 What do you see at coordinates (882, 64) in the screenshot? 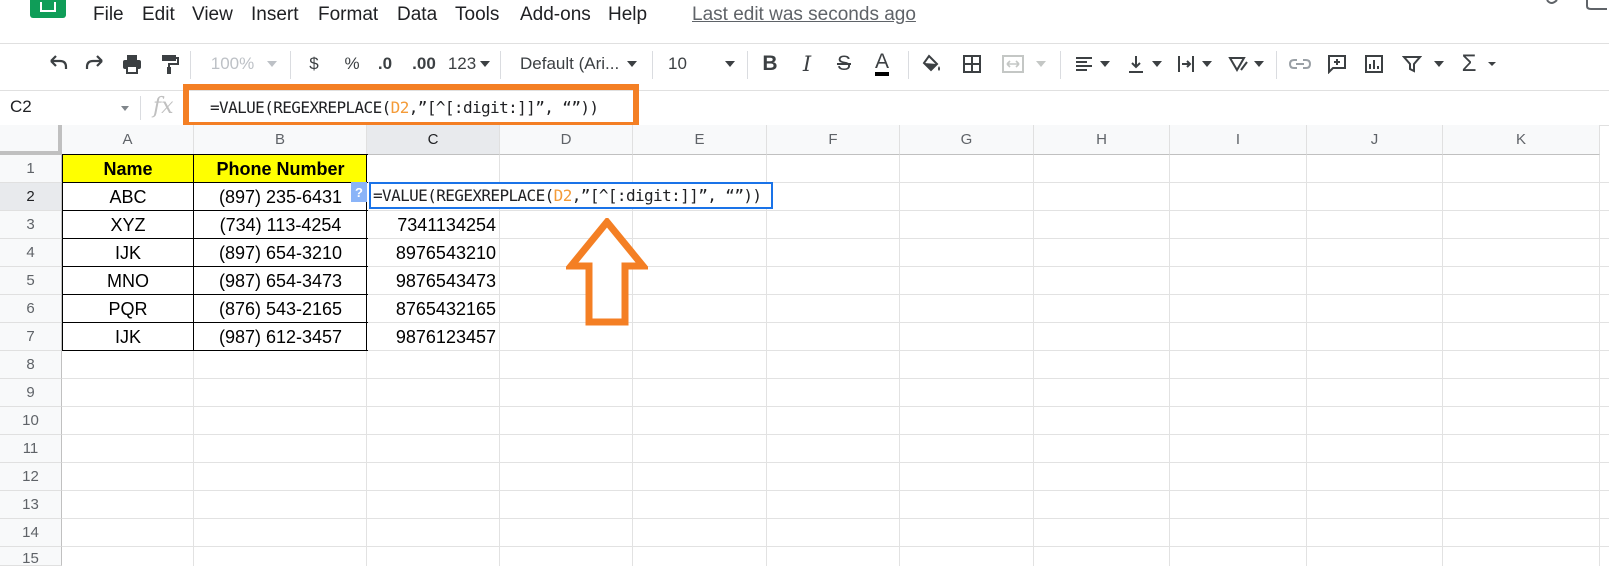
I see `text-color-button: A` at bounding box center [882, 64].